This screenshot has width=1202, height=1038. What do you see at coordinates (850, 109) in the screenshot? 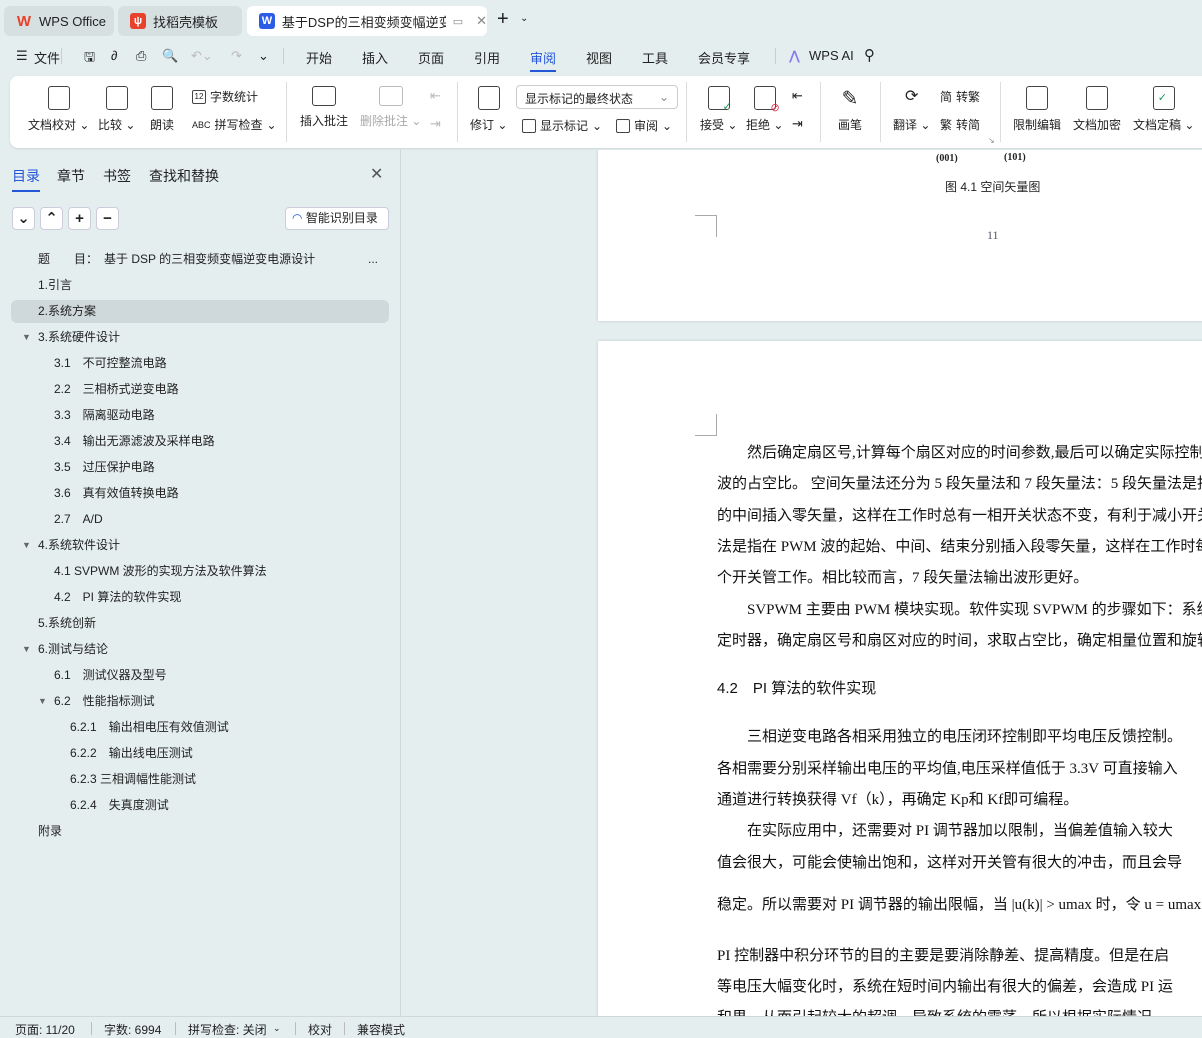
I see `pen-button: ✎ 画笔` at bounding box center [850, 109].